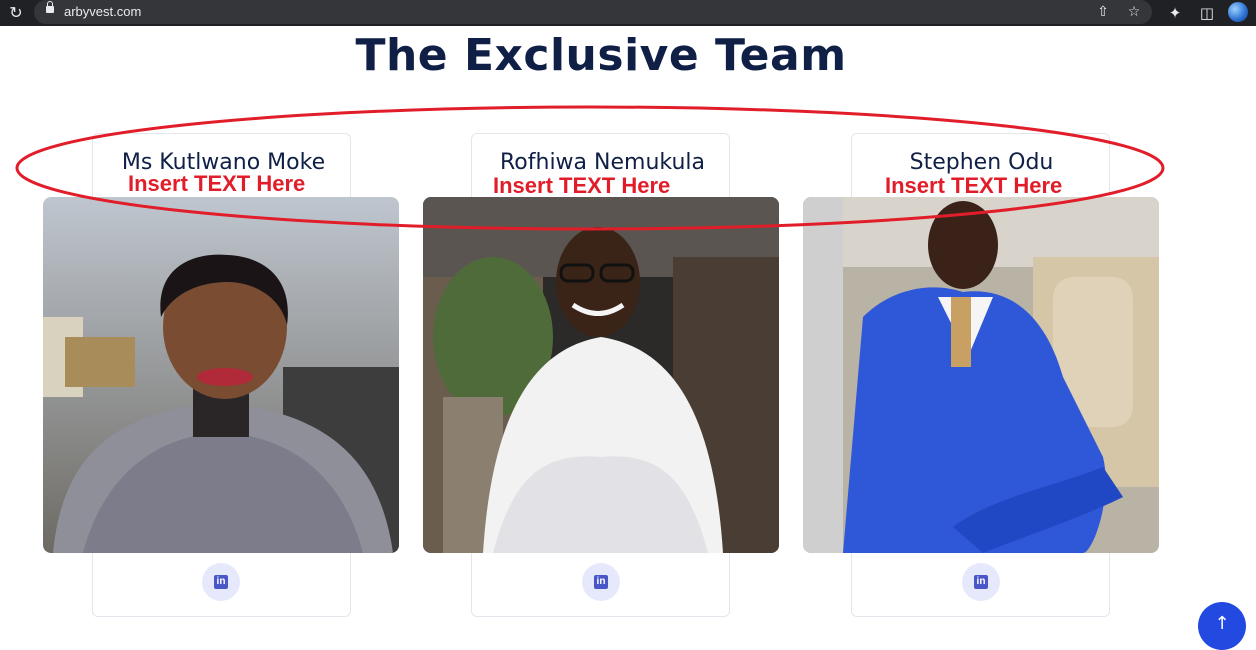 The height and width of the screenshot is (650, 1256). I want to click on reload-icon: ↻, so click(16, 13).